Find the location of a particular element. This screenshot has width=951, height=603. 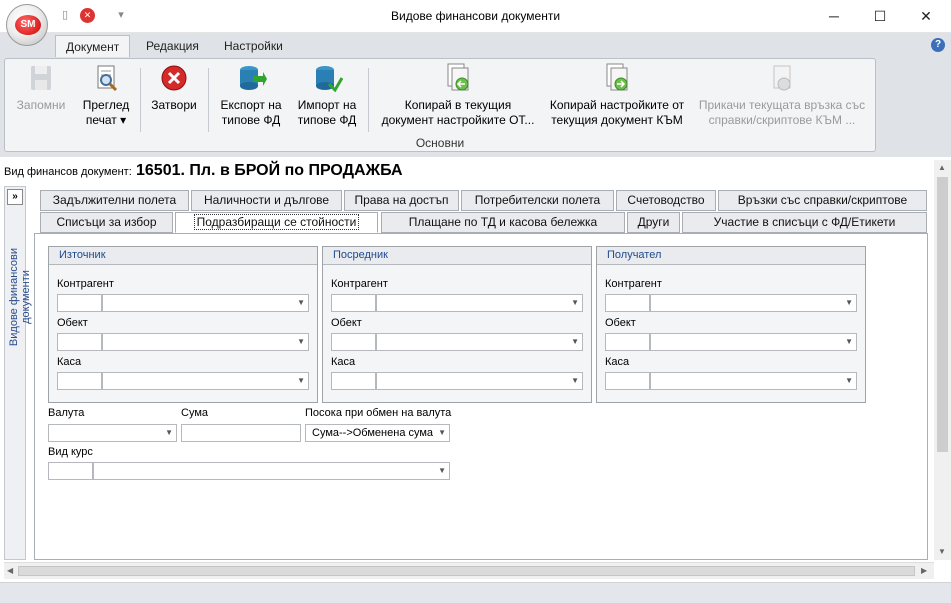

app-menu-button: SM is located at coordinates (27, 25).